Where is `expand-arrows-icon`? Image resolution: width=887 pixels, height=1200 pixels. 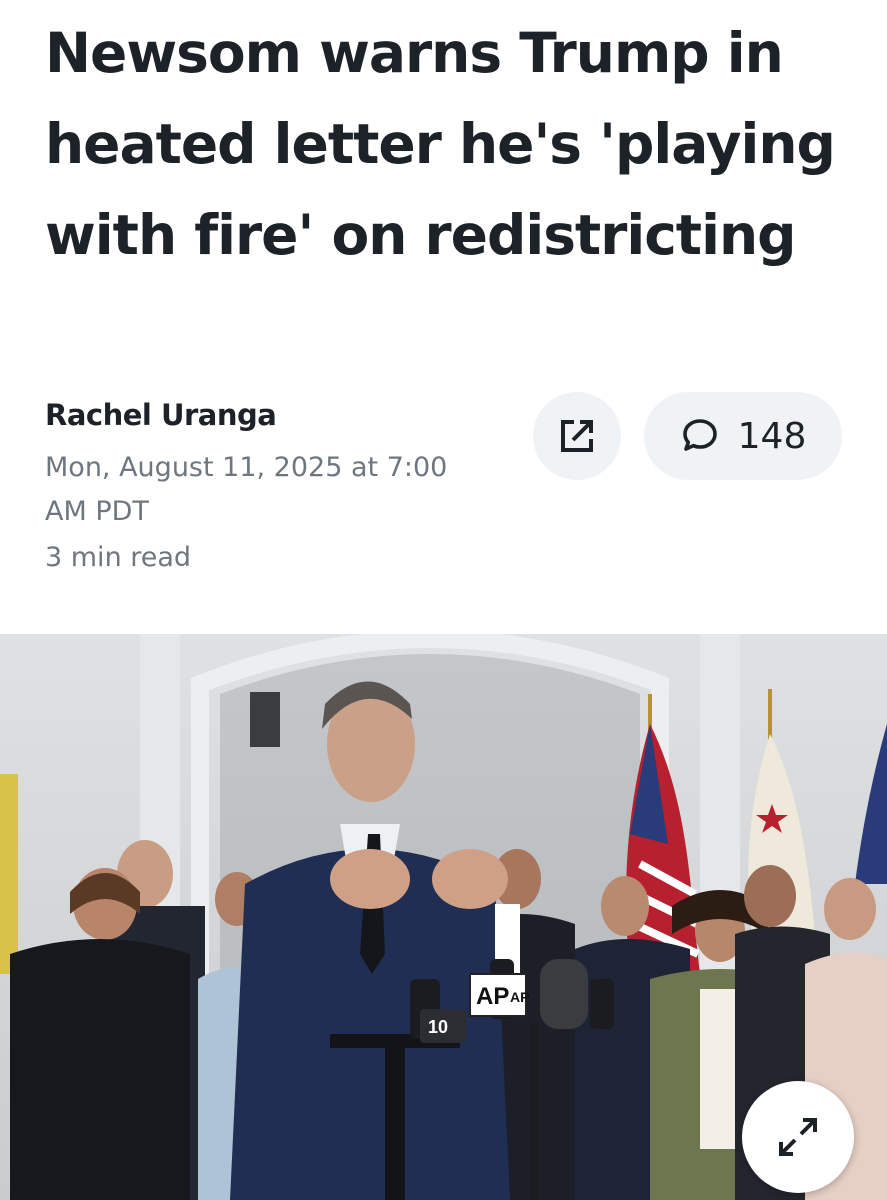 expand-arrows-icon is located at coordinates (798, 1137).